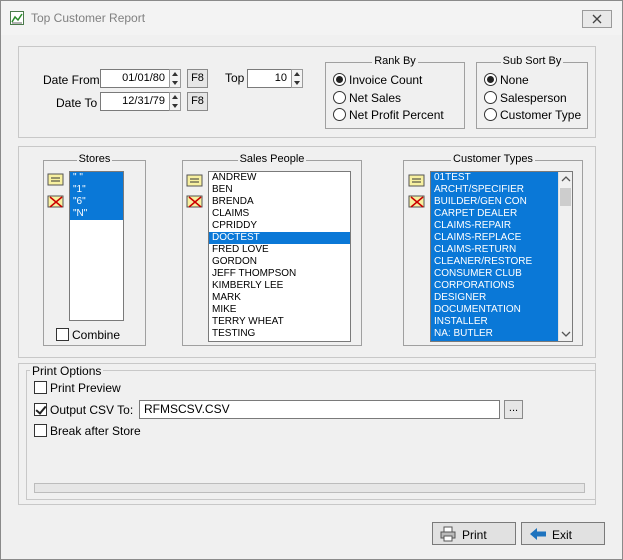  I want to click on date-from-spinner, so click(175, 78).